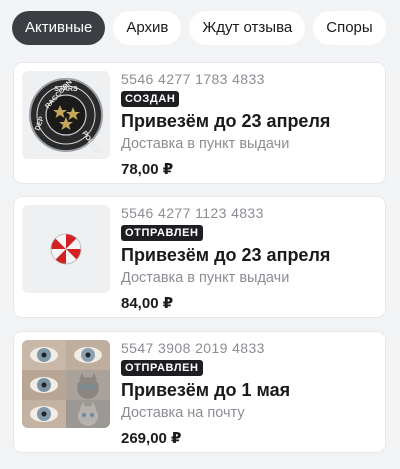 The height and width of the screenshot is (469, 400). Describe the element at coordinates (147, 303) in the screenshot. I see `order-price: 84,00 ₽` at that location.